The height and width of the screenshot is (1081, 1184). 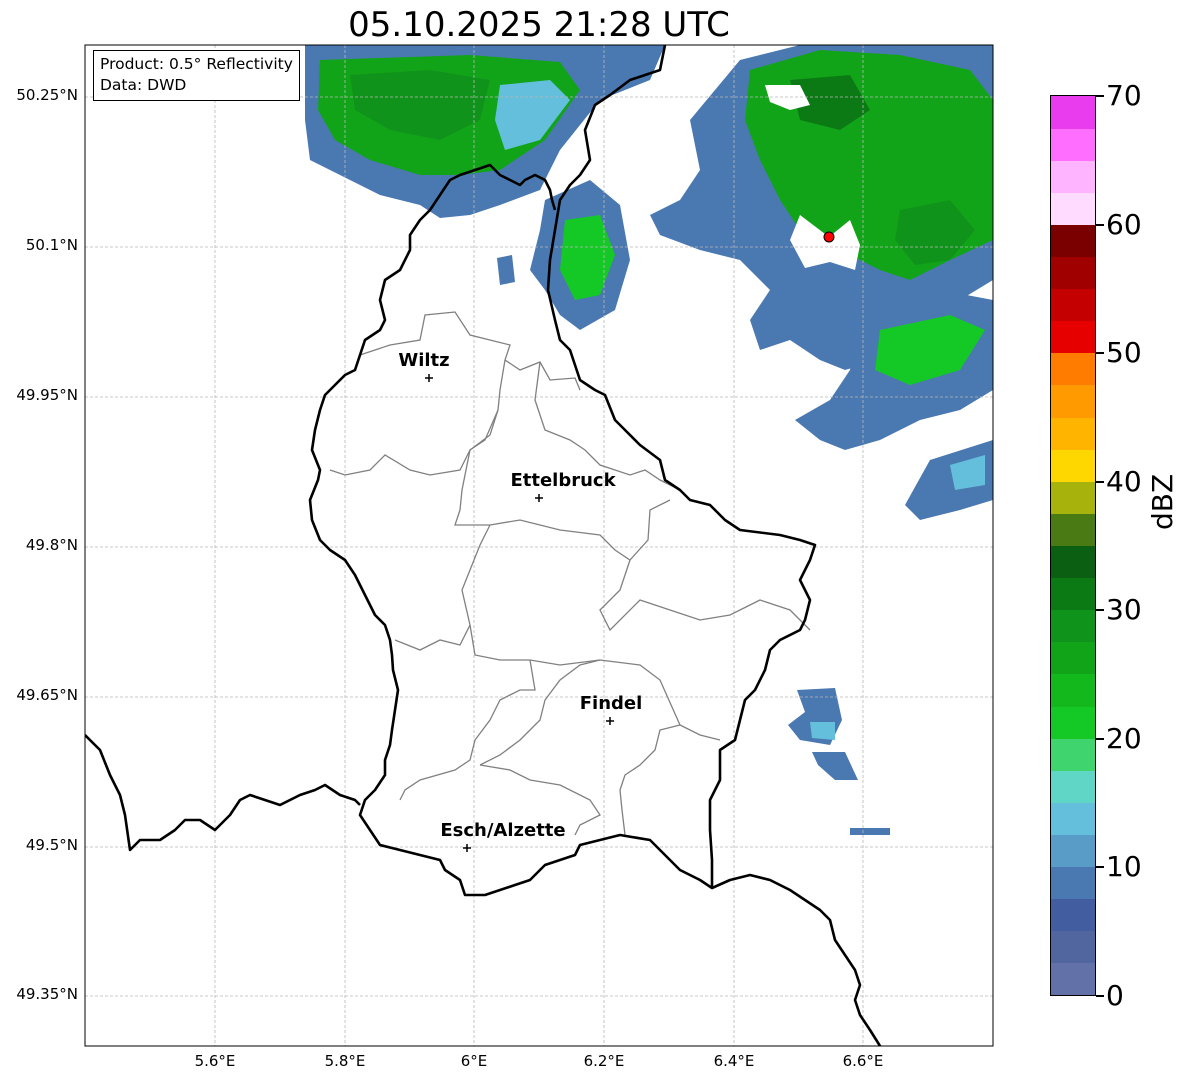 I want to click on germany-france-border, so click(x=796, y=959).